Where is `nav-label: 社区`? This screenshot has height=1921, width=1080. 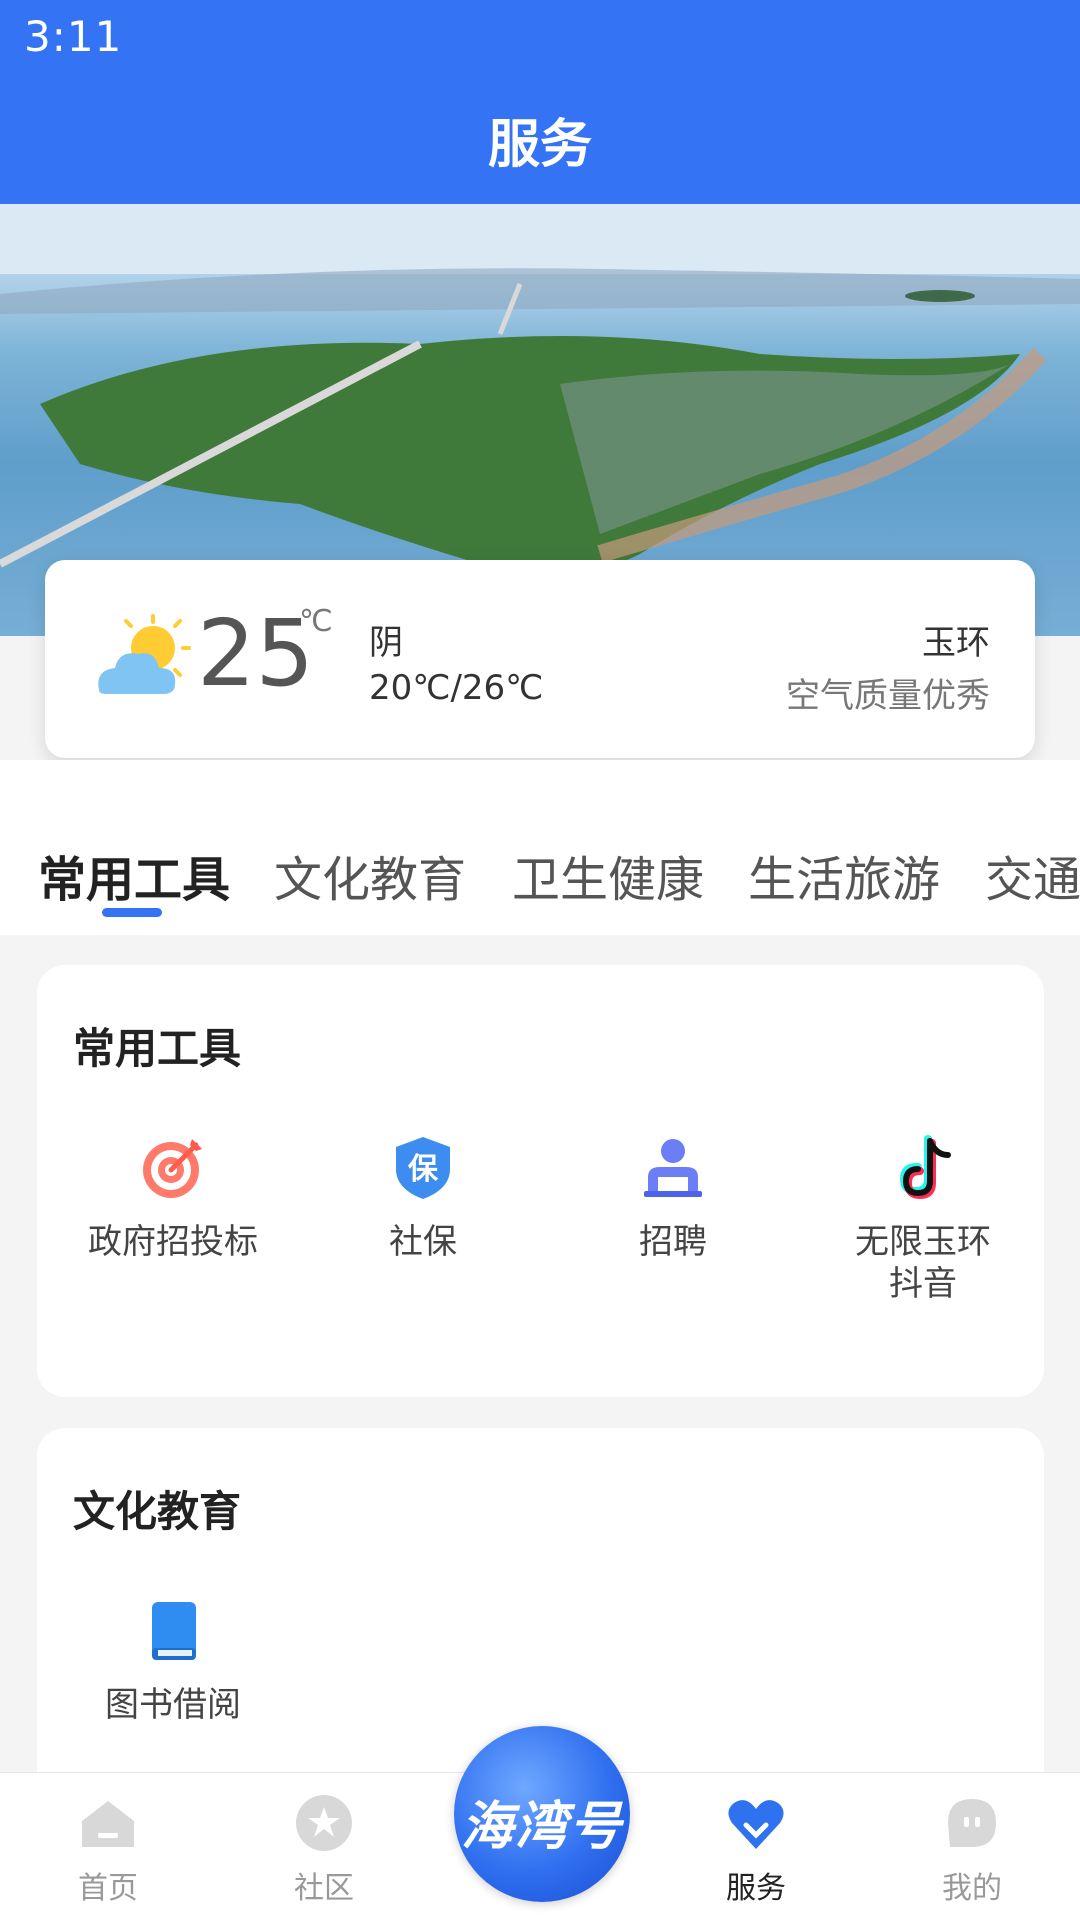 nav-label: 社区 is located at coordinates (324, 1888).